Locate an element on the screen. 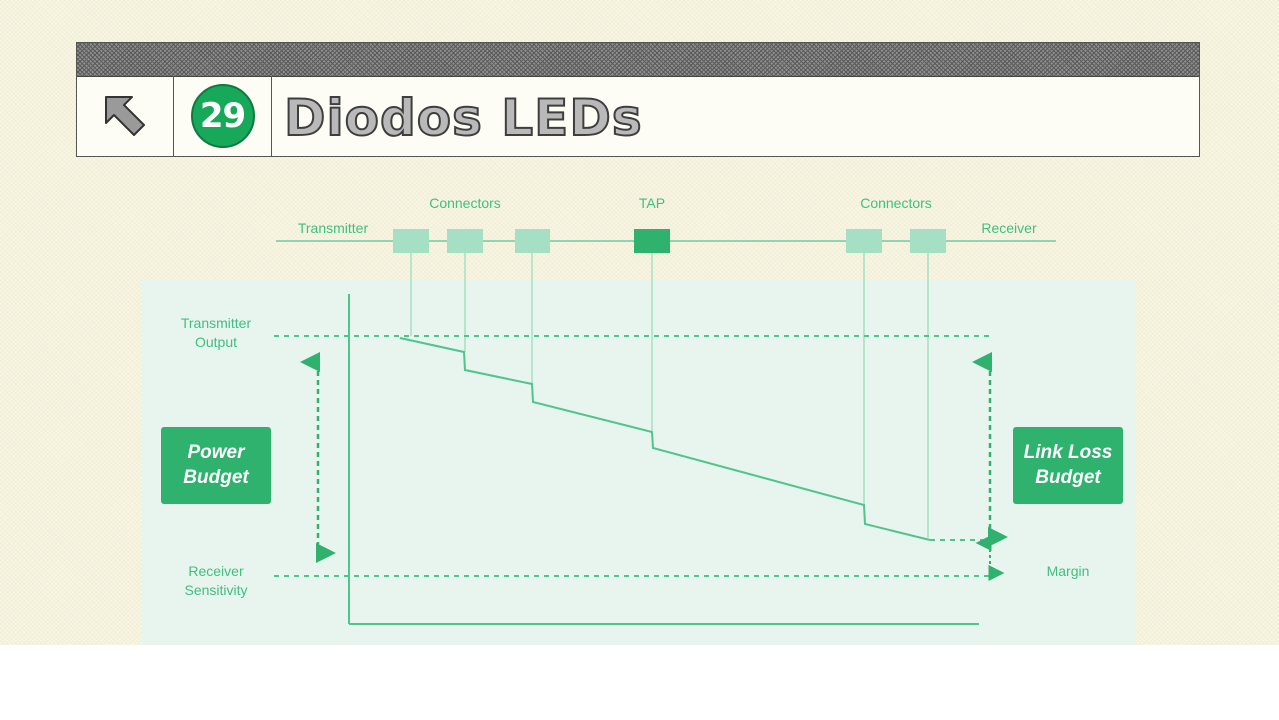  transmitter-label: Transmitter is located at coordinates (333, 228).